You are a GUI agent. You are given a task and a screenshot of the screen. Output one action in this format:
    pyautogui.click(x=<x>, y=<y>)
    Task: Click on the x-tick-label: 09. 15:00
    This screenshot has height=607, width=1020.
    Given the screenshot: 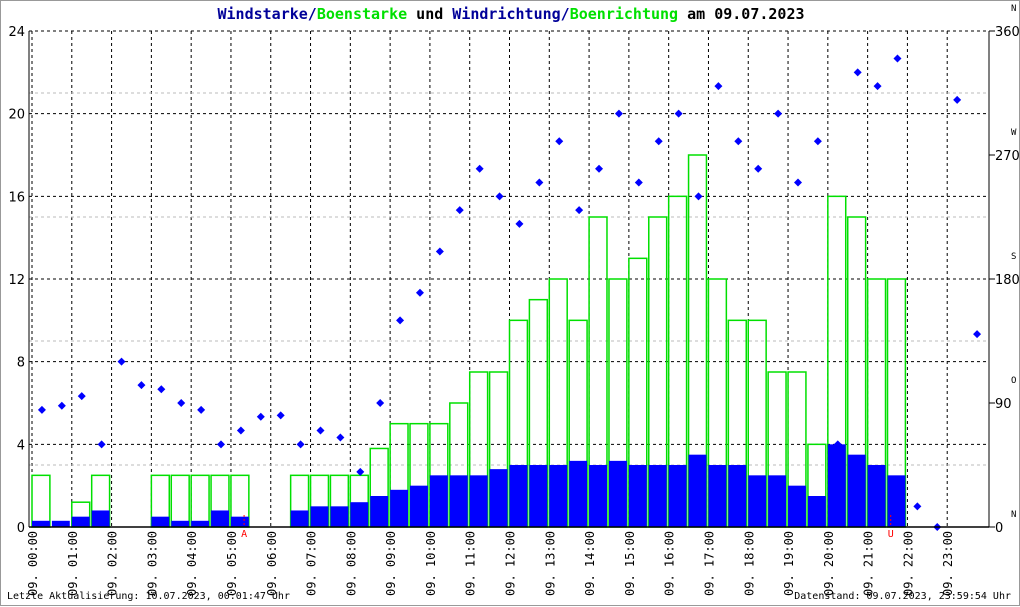 What is the action you would take?
    pyautogui.click(x=630, y=563)
    